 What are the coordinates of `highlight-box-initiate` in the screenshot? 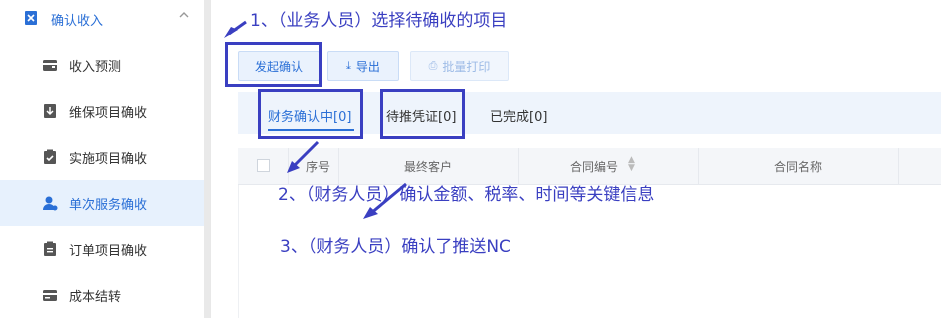 It's located at (273, 64).